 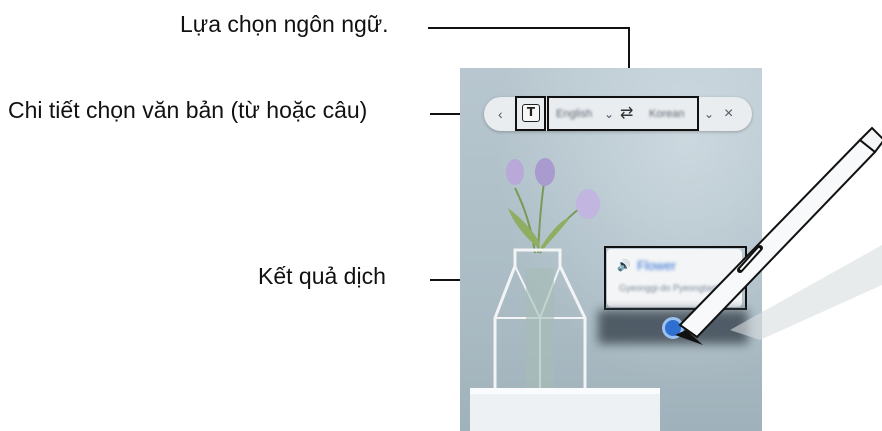 I want to click on close-icon: ×, so click(x=728, y=114).